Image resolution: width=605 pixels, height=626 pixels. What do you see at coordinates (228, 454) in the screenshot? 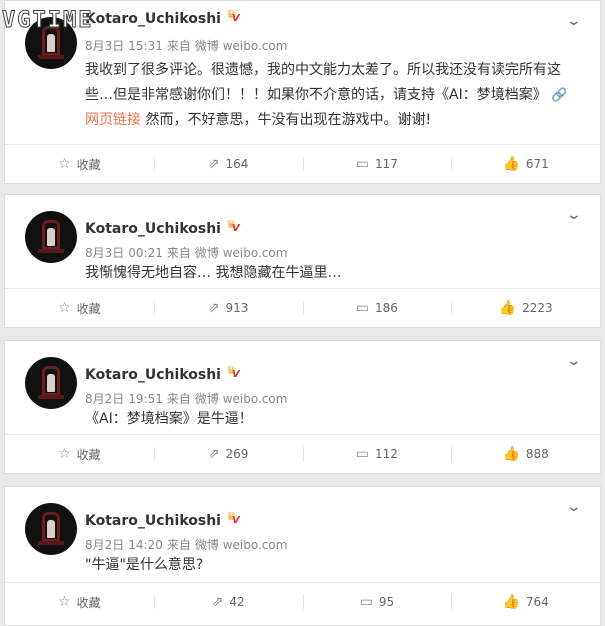
I see `repost-button: ⇗ 269` at bounding box center [228, 454].